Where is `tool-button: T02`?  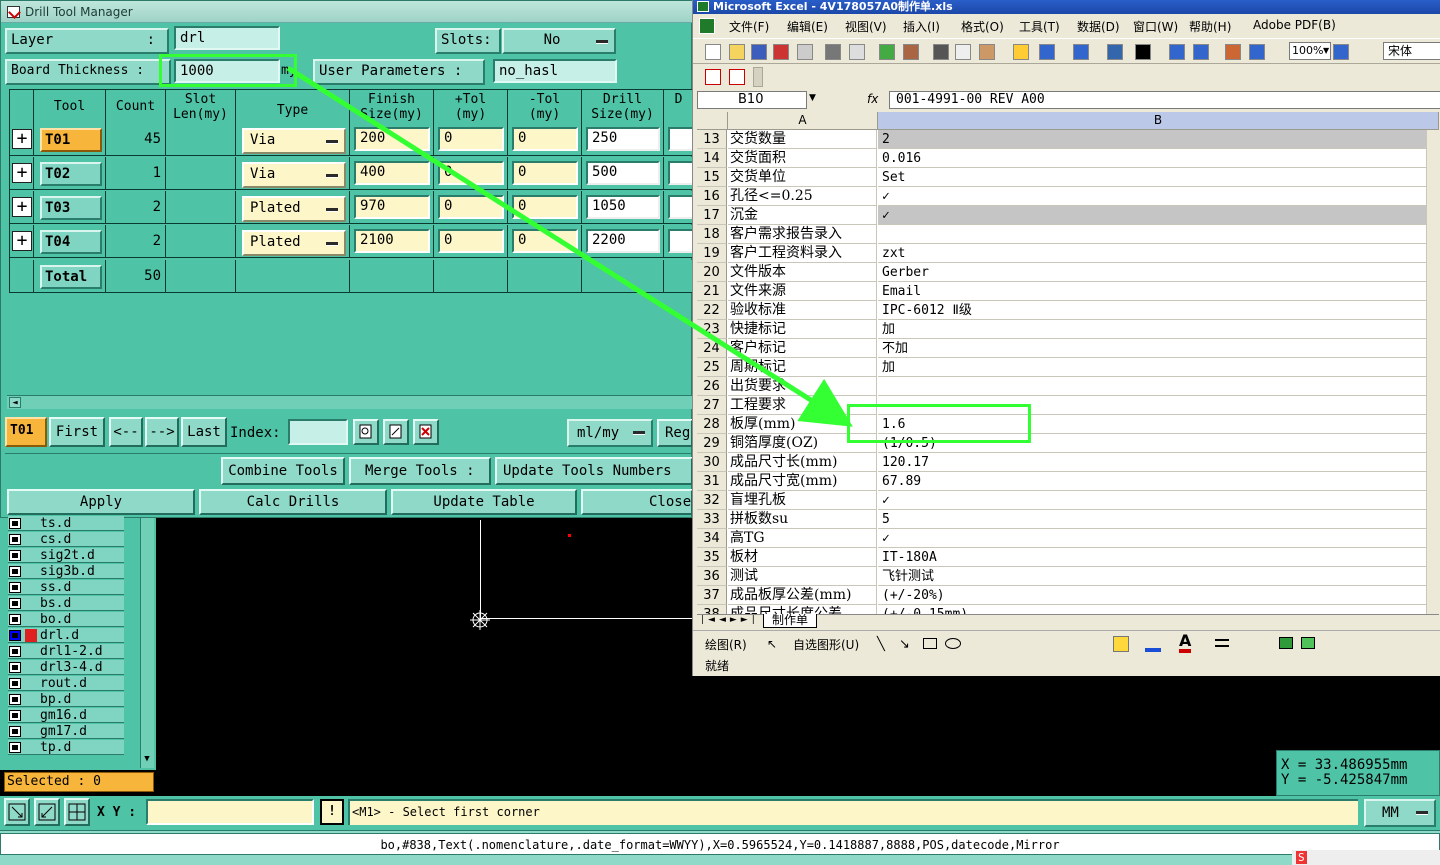 tool-button: T02 is located at coordinates (71, 174).